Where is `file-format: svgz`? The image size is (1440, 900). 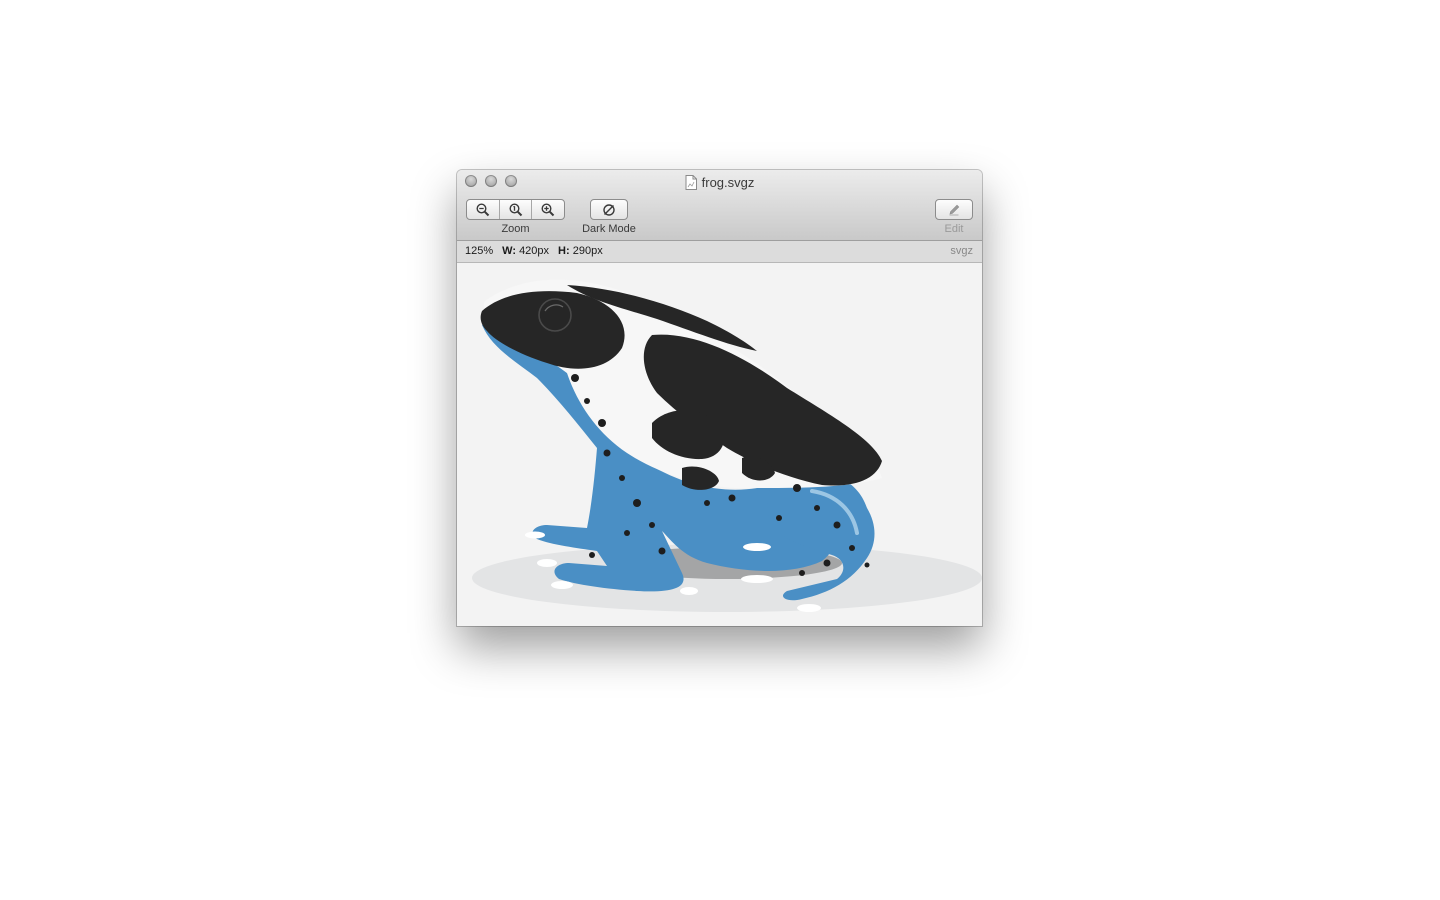 file-format: svgz is located at coordinates (961, 251).